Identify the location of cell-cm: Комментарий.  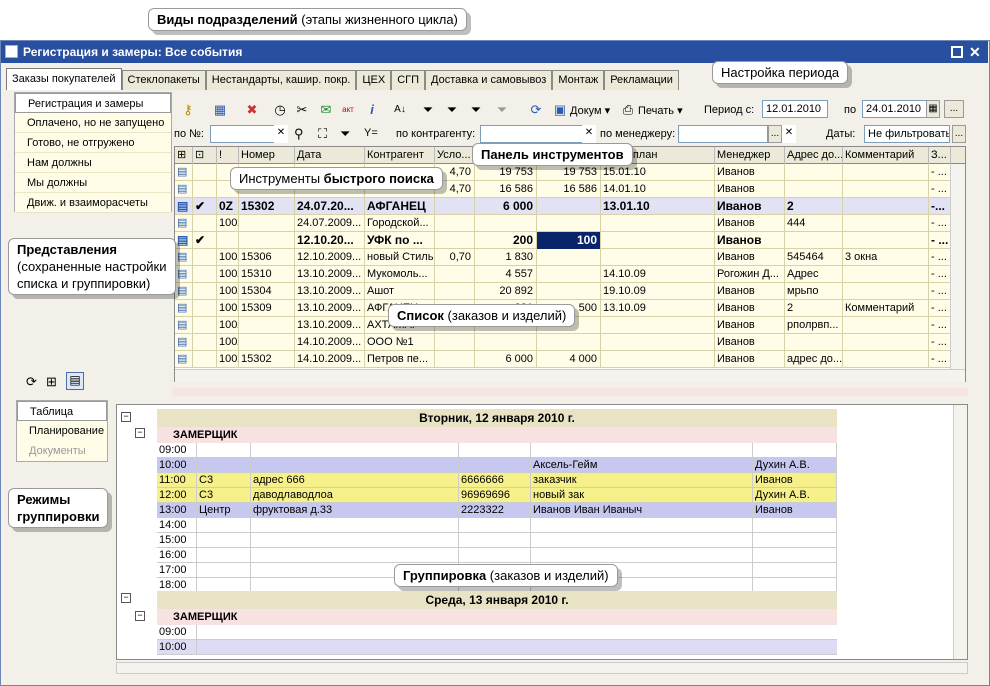
(886, 308).